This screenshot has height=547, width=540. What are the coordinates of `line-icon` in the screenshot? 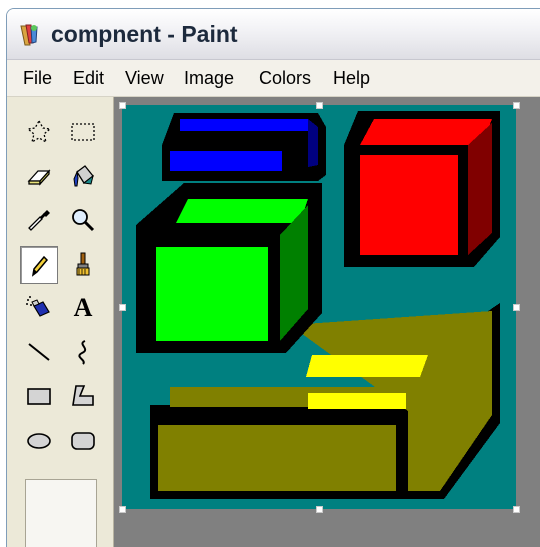 It's located at (39, 352).